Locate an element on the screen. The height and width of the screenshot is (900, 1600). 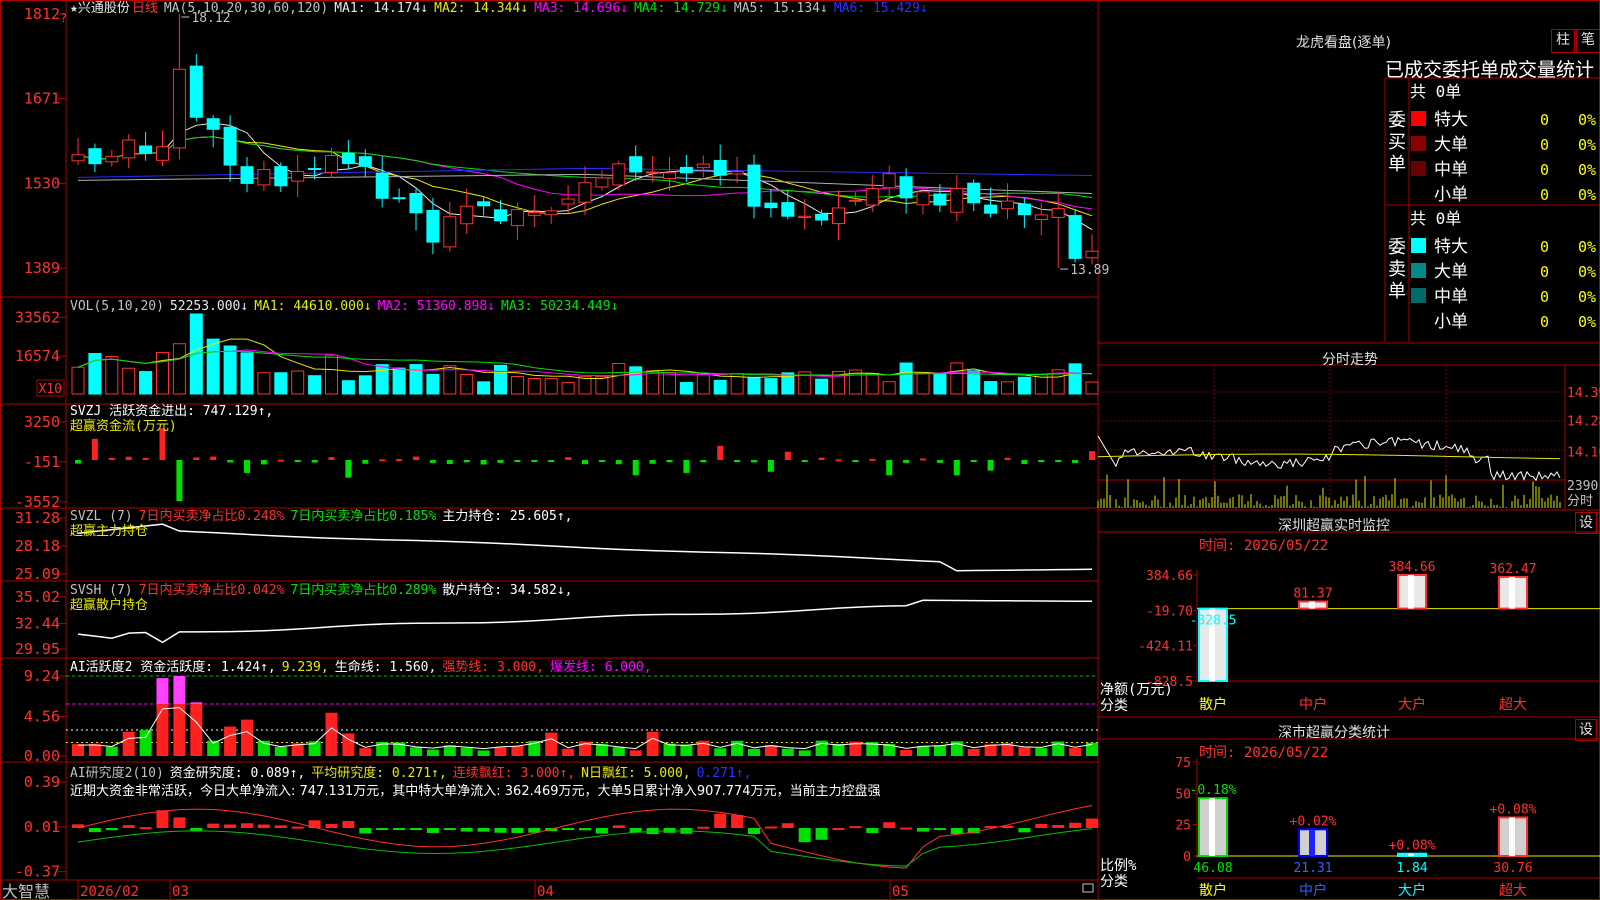
vol-value: MA3: 50234.449↓ is located at coordinates (560, 306).